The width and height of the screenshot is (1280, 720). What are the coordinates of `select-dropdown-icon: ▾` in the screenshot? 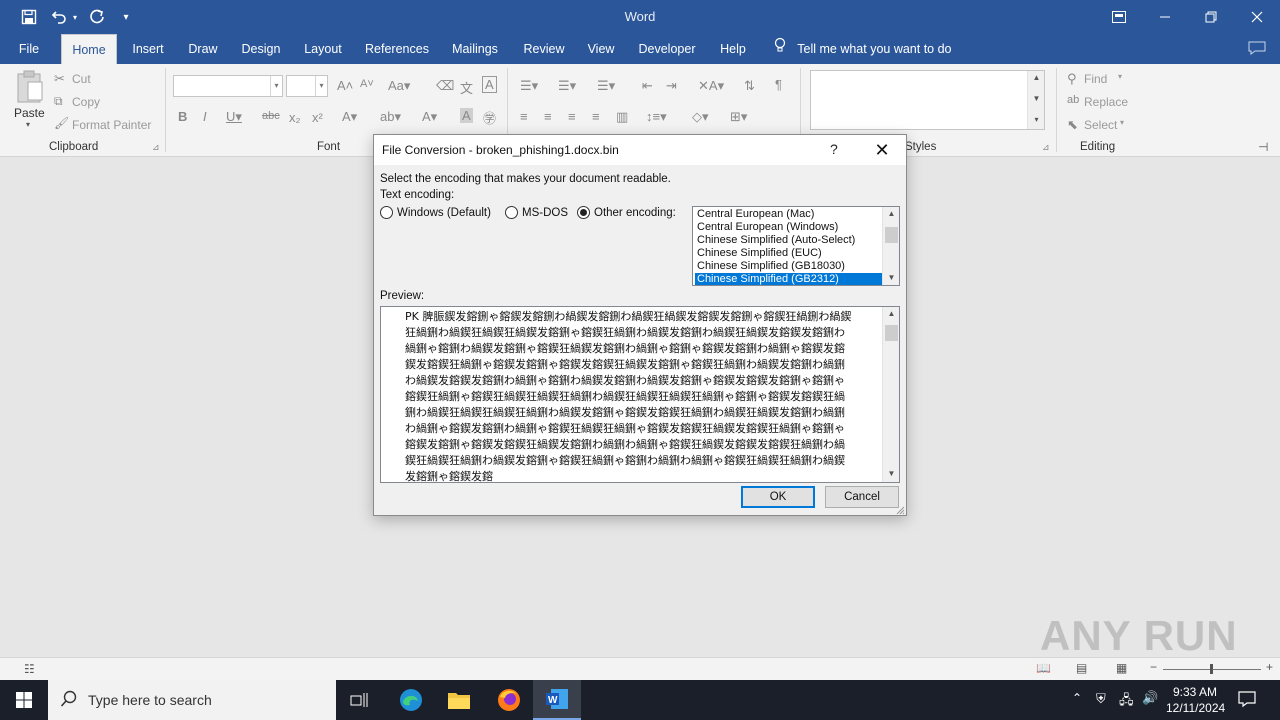 It's located at (1122, 122).